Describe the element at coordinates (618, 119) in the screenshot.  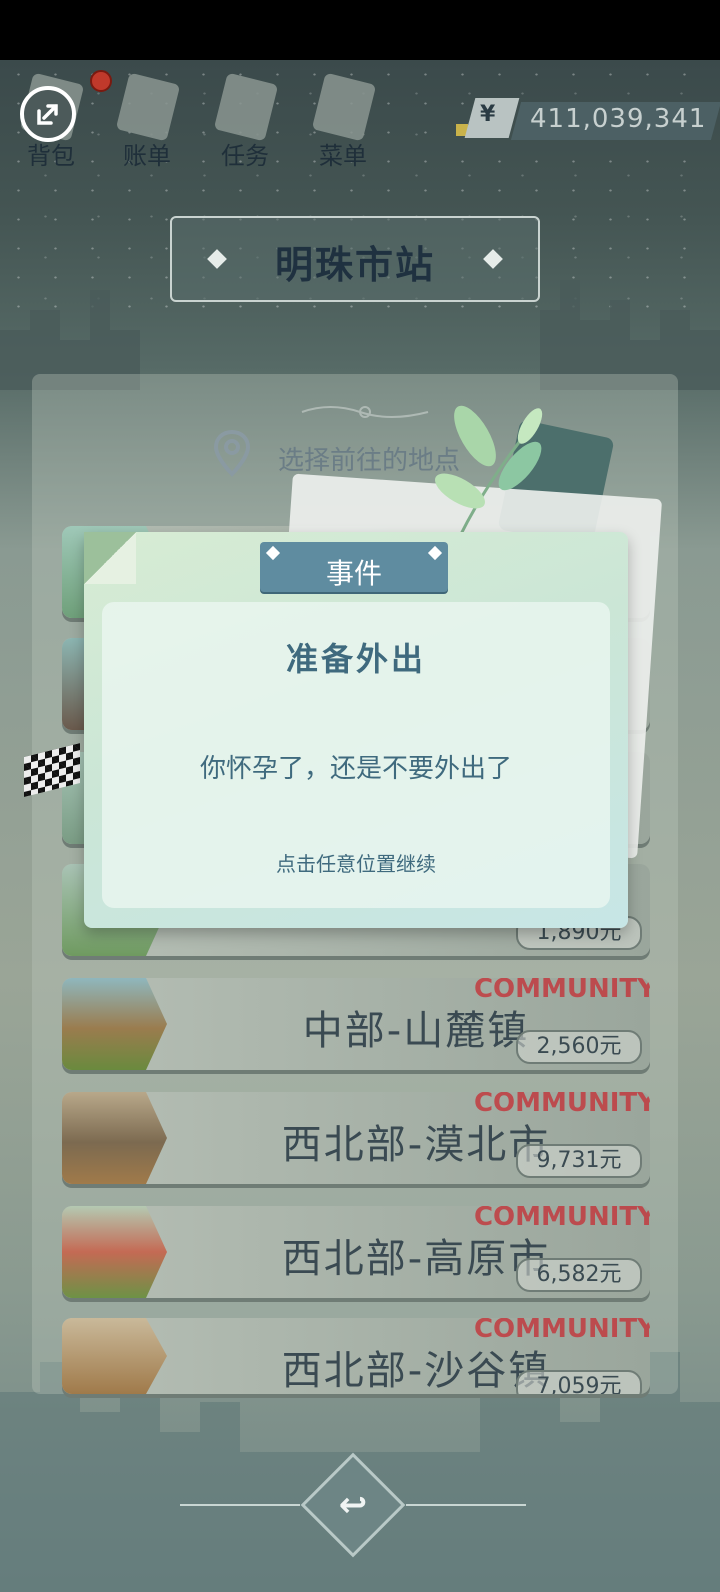
I see `money-amount: 411,039,341` at that location.